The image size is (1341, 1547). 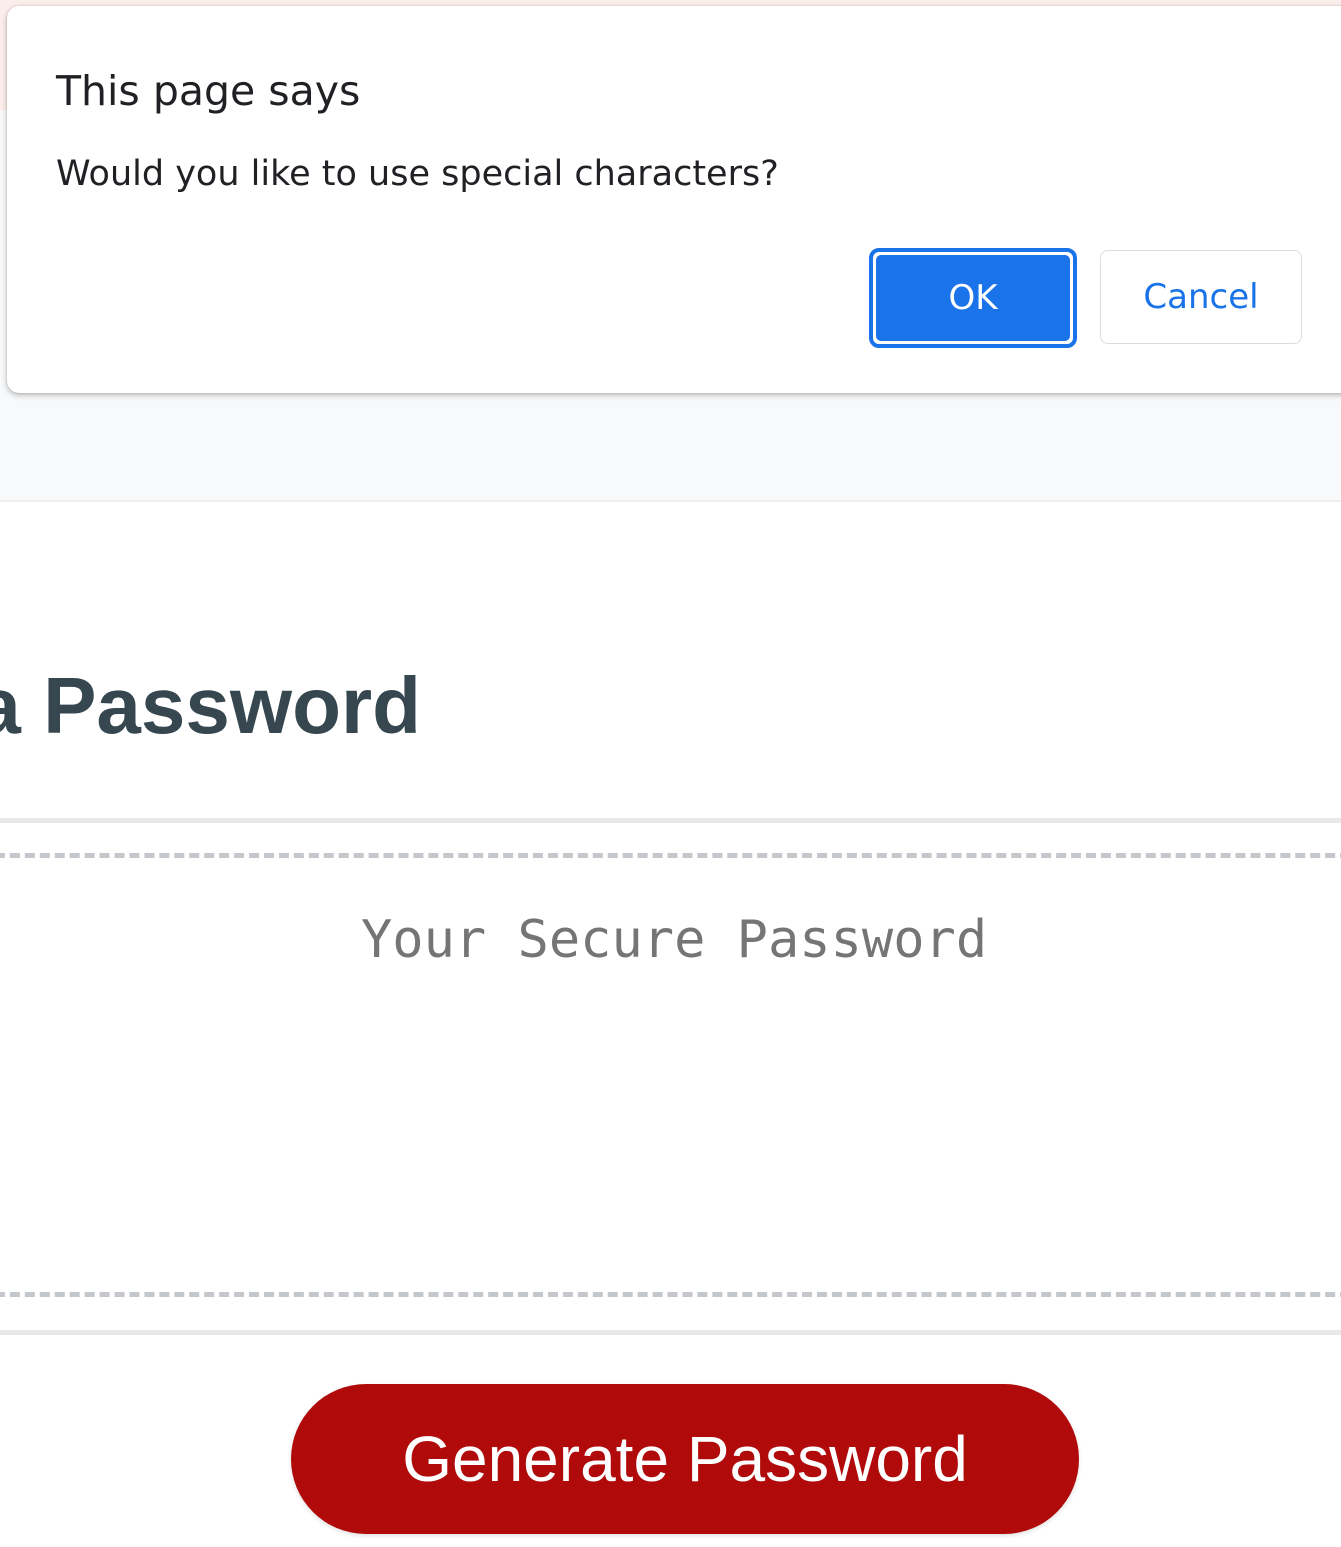 I want to click on card-divider-top, so click(x=670, y=820).